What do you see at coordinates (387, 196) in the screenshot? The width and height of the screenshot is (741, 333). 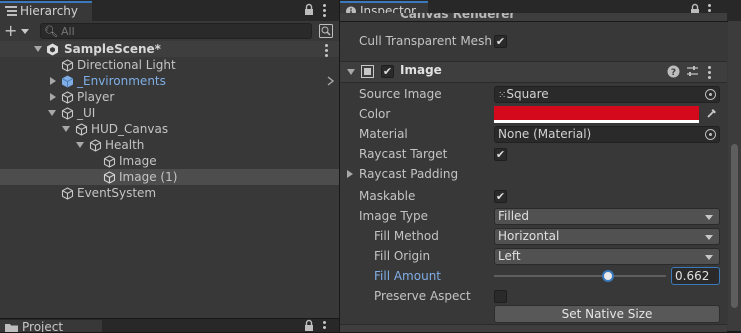 I see `field-label: Maskable` at bounding box center [387, 196].